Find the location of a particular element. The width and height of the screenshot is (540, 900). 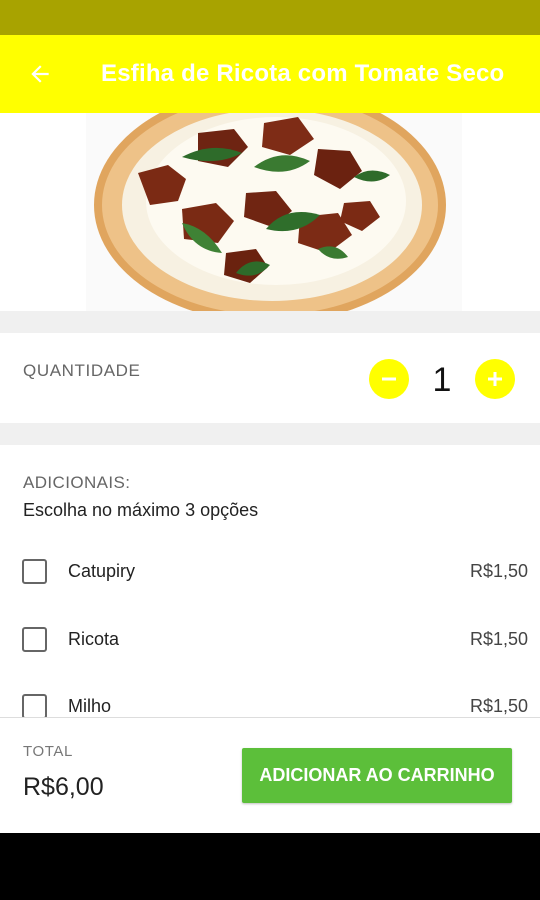

total-label: TOTAL is located at coordinates (48, 751).